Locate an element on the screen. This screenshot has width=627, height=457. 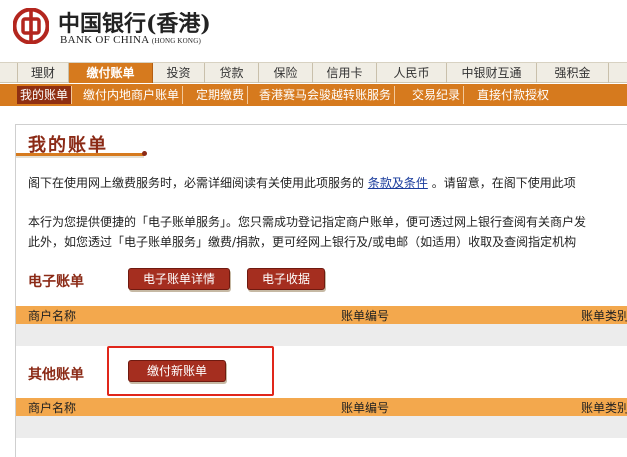
tab-rmb: 人民币 is located at coordinates (412, 73).